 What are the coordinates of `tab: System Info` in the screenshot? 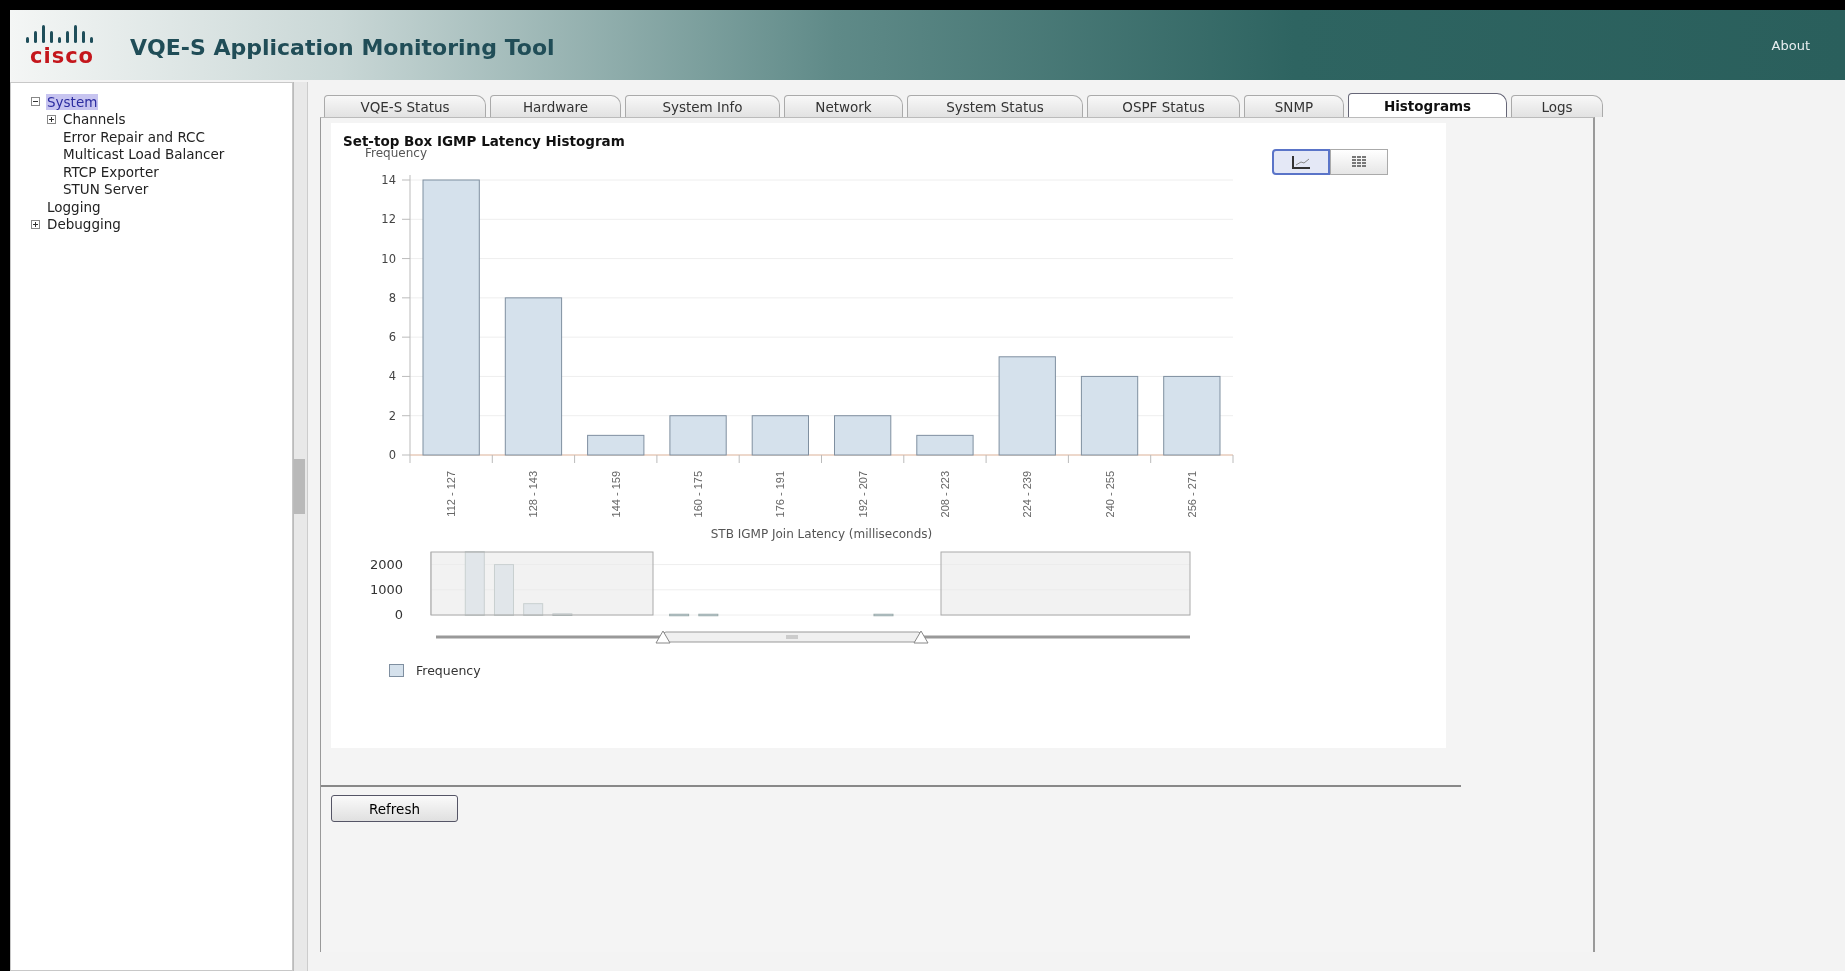 It's located at (702, 106).